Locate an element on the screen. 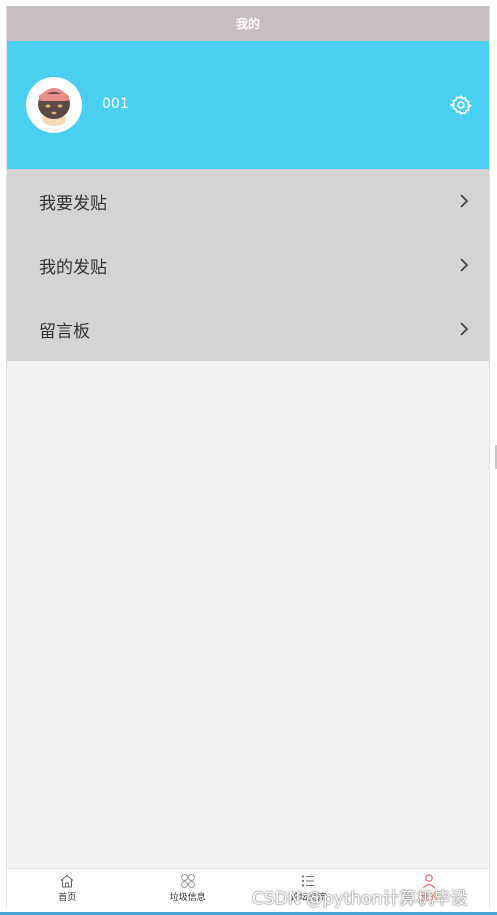 The image size is (497, 915). page-title-text: 我的 is located at coordinates (247, 24).